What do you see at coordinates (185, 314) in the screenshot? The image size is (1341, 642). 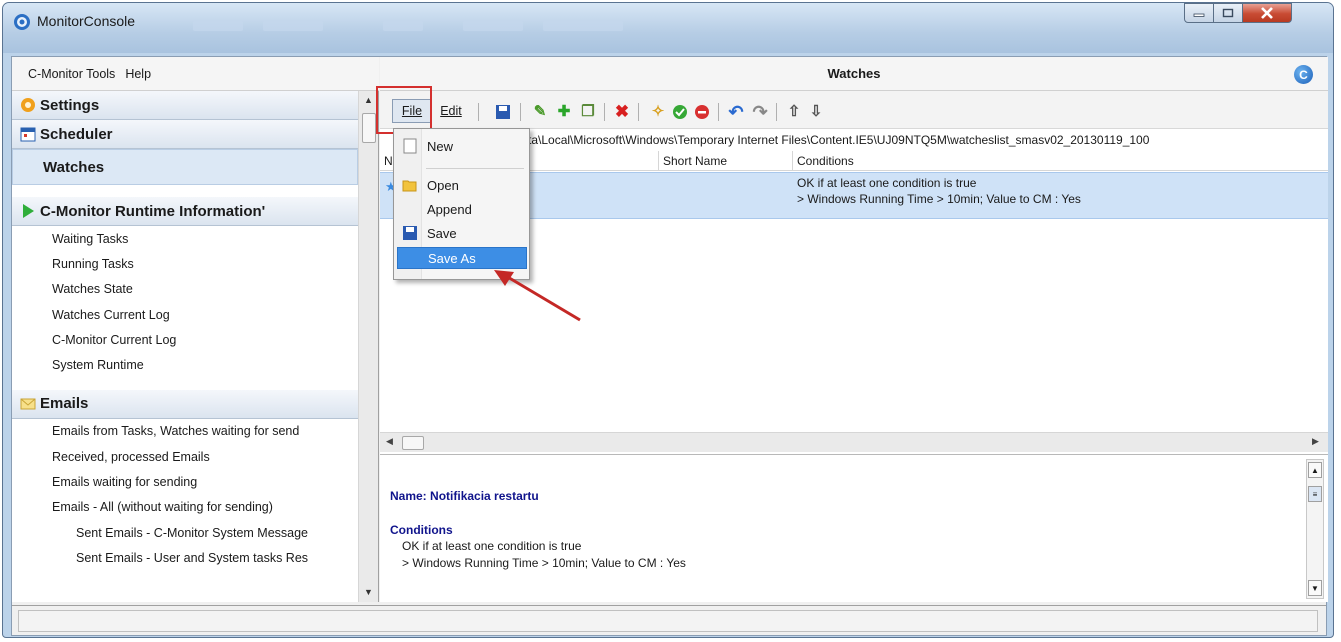 I see `nav-item-watches-current-log: Watches Current Log` at bounding box center [185, 314].